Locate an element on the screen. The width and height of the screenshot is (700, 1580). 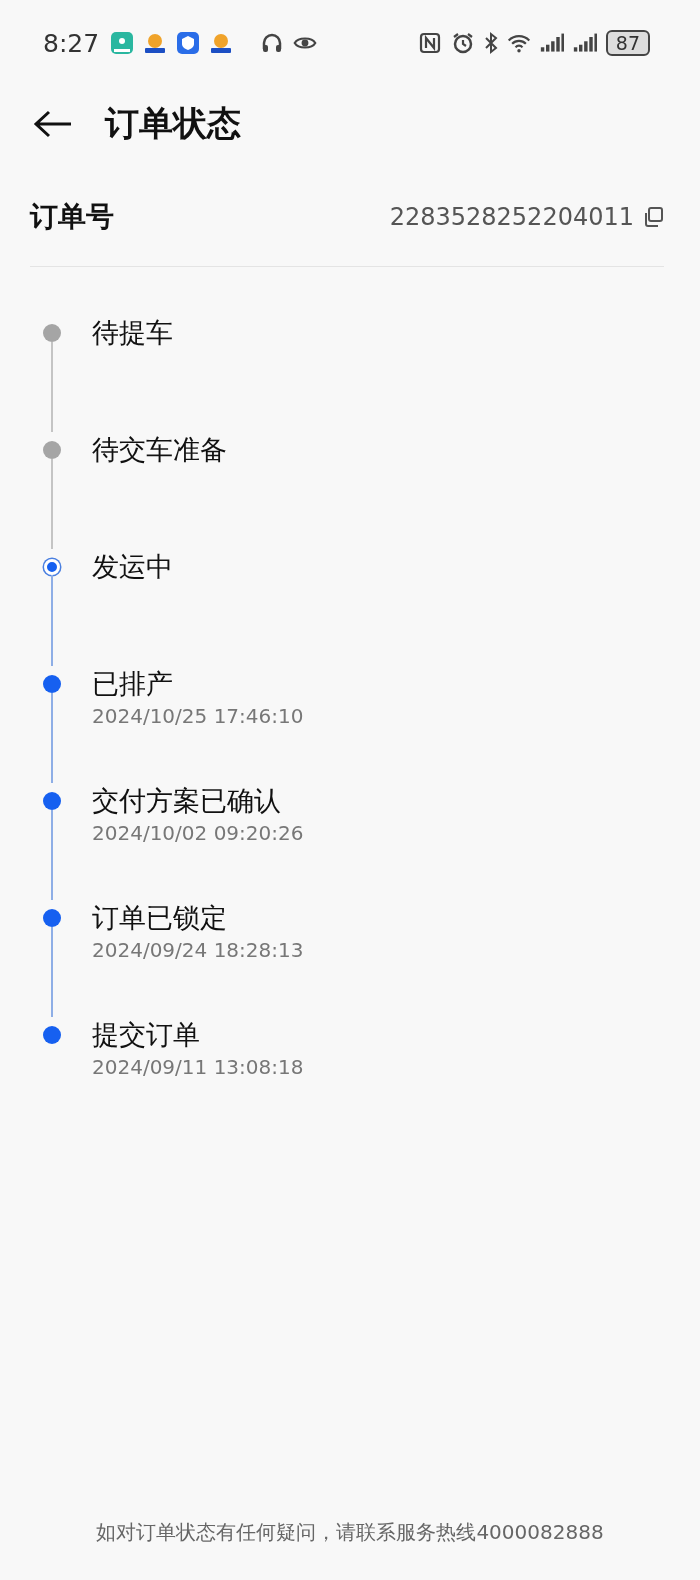
step-title: 提交订单 is located at coordinates (146, 1035).